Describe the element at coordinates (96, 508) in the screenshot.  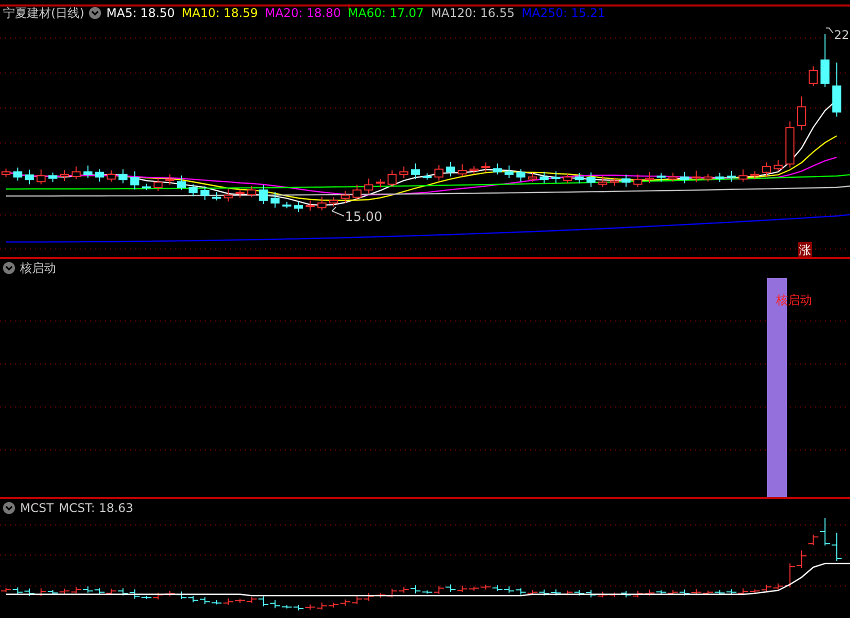
I see `indicator-value: MCST: 18.63` at that location.